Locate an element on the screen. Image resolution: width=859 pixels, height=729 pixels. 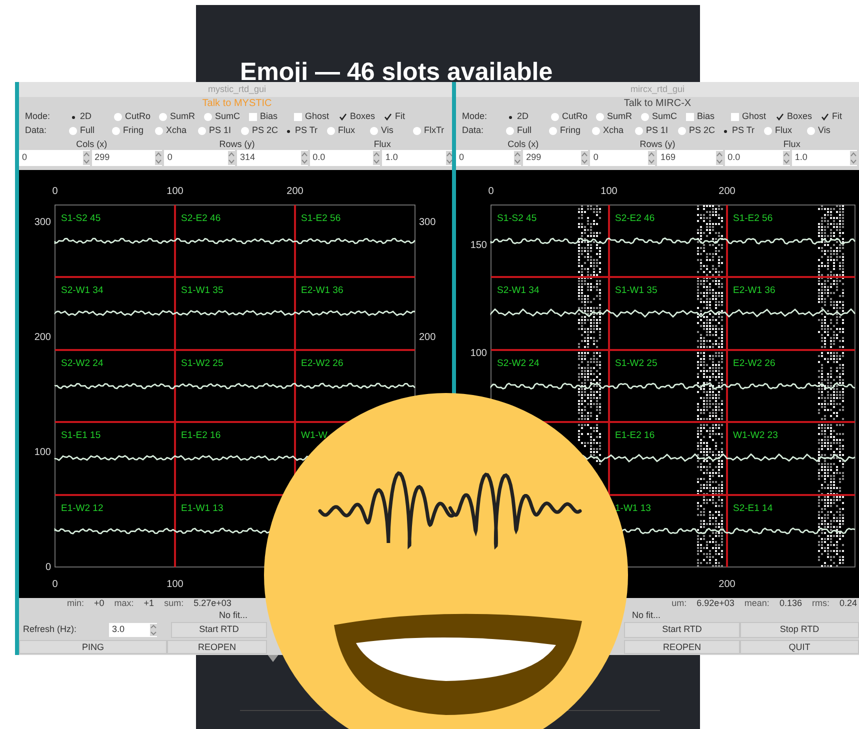
baseline-label: S1-W2 25 is located at coordinates (636, 363).